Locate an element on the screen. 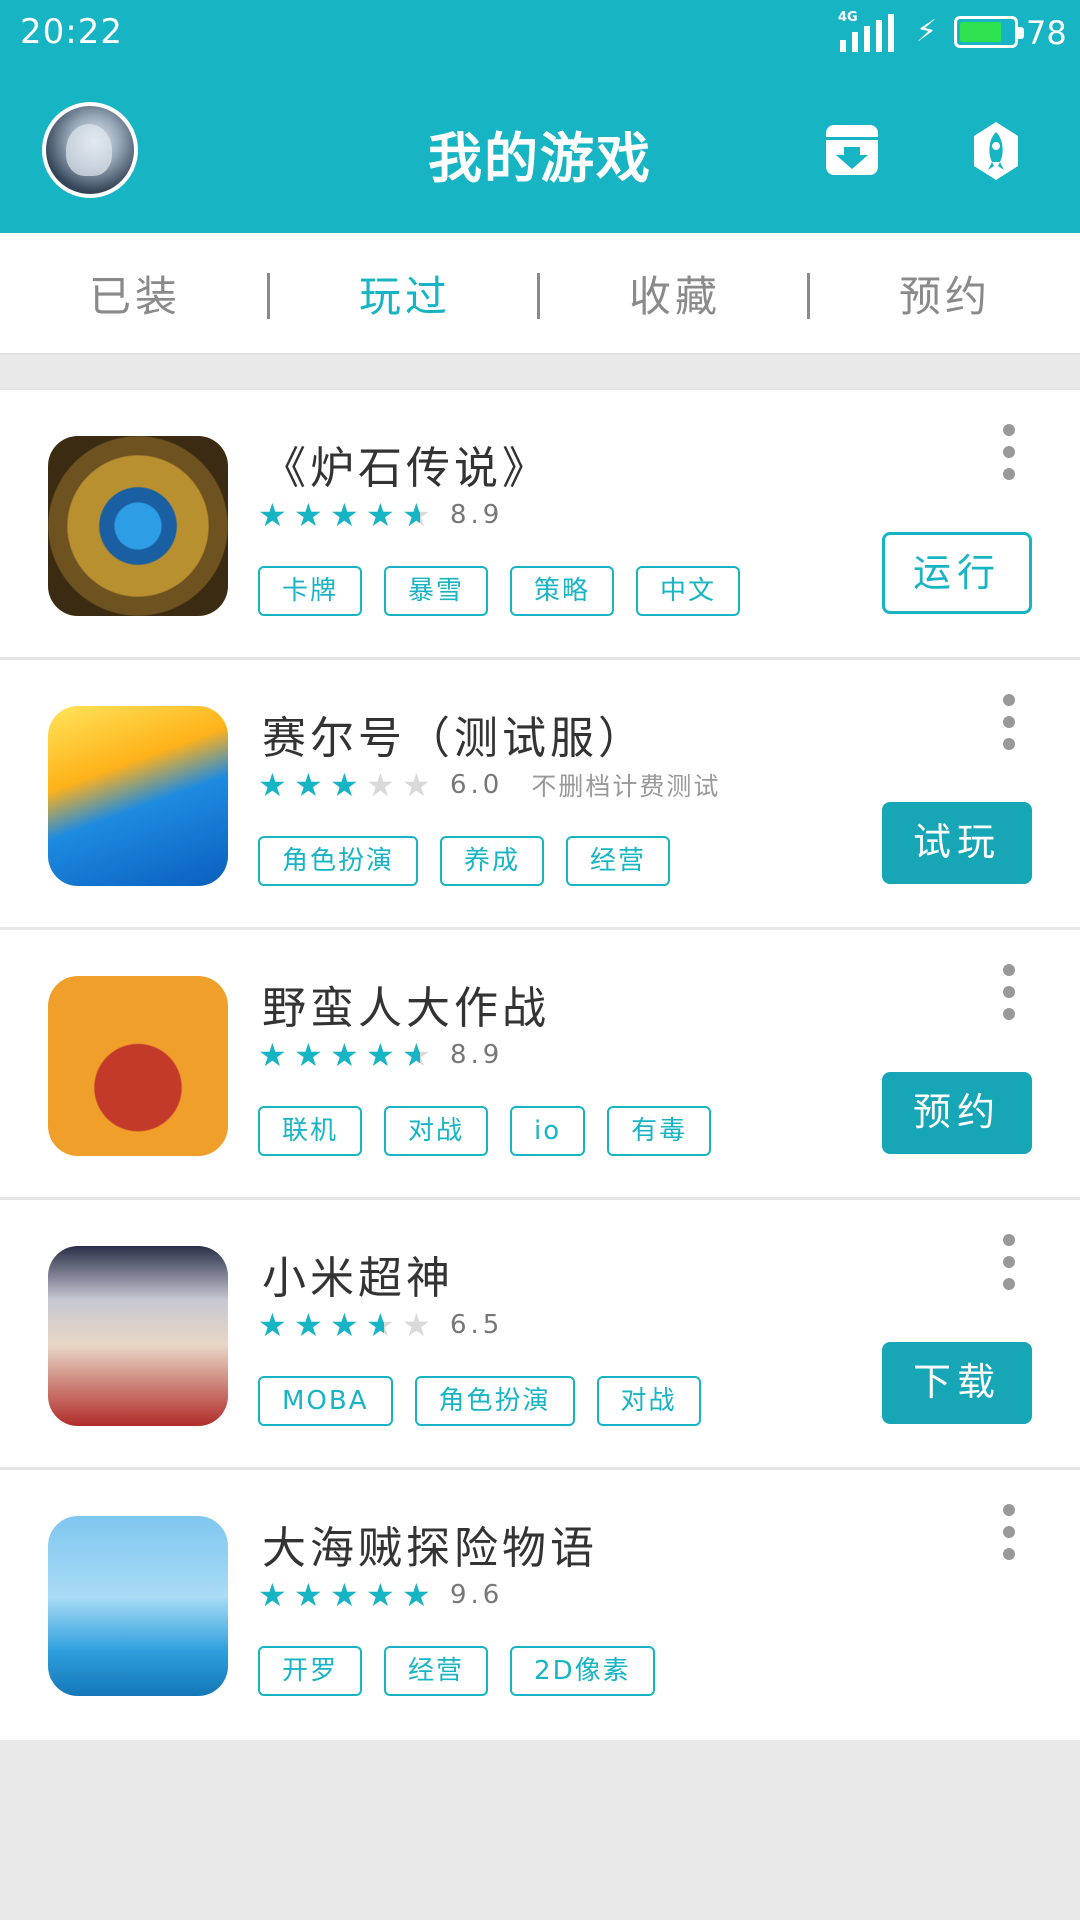 The image size is (1080, 1920). game-action-button: 试玩 is located at coordinates (957, 843).